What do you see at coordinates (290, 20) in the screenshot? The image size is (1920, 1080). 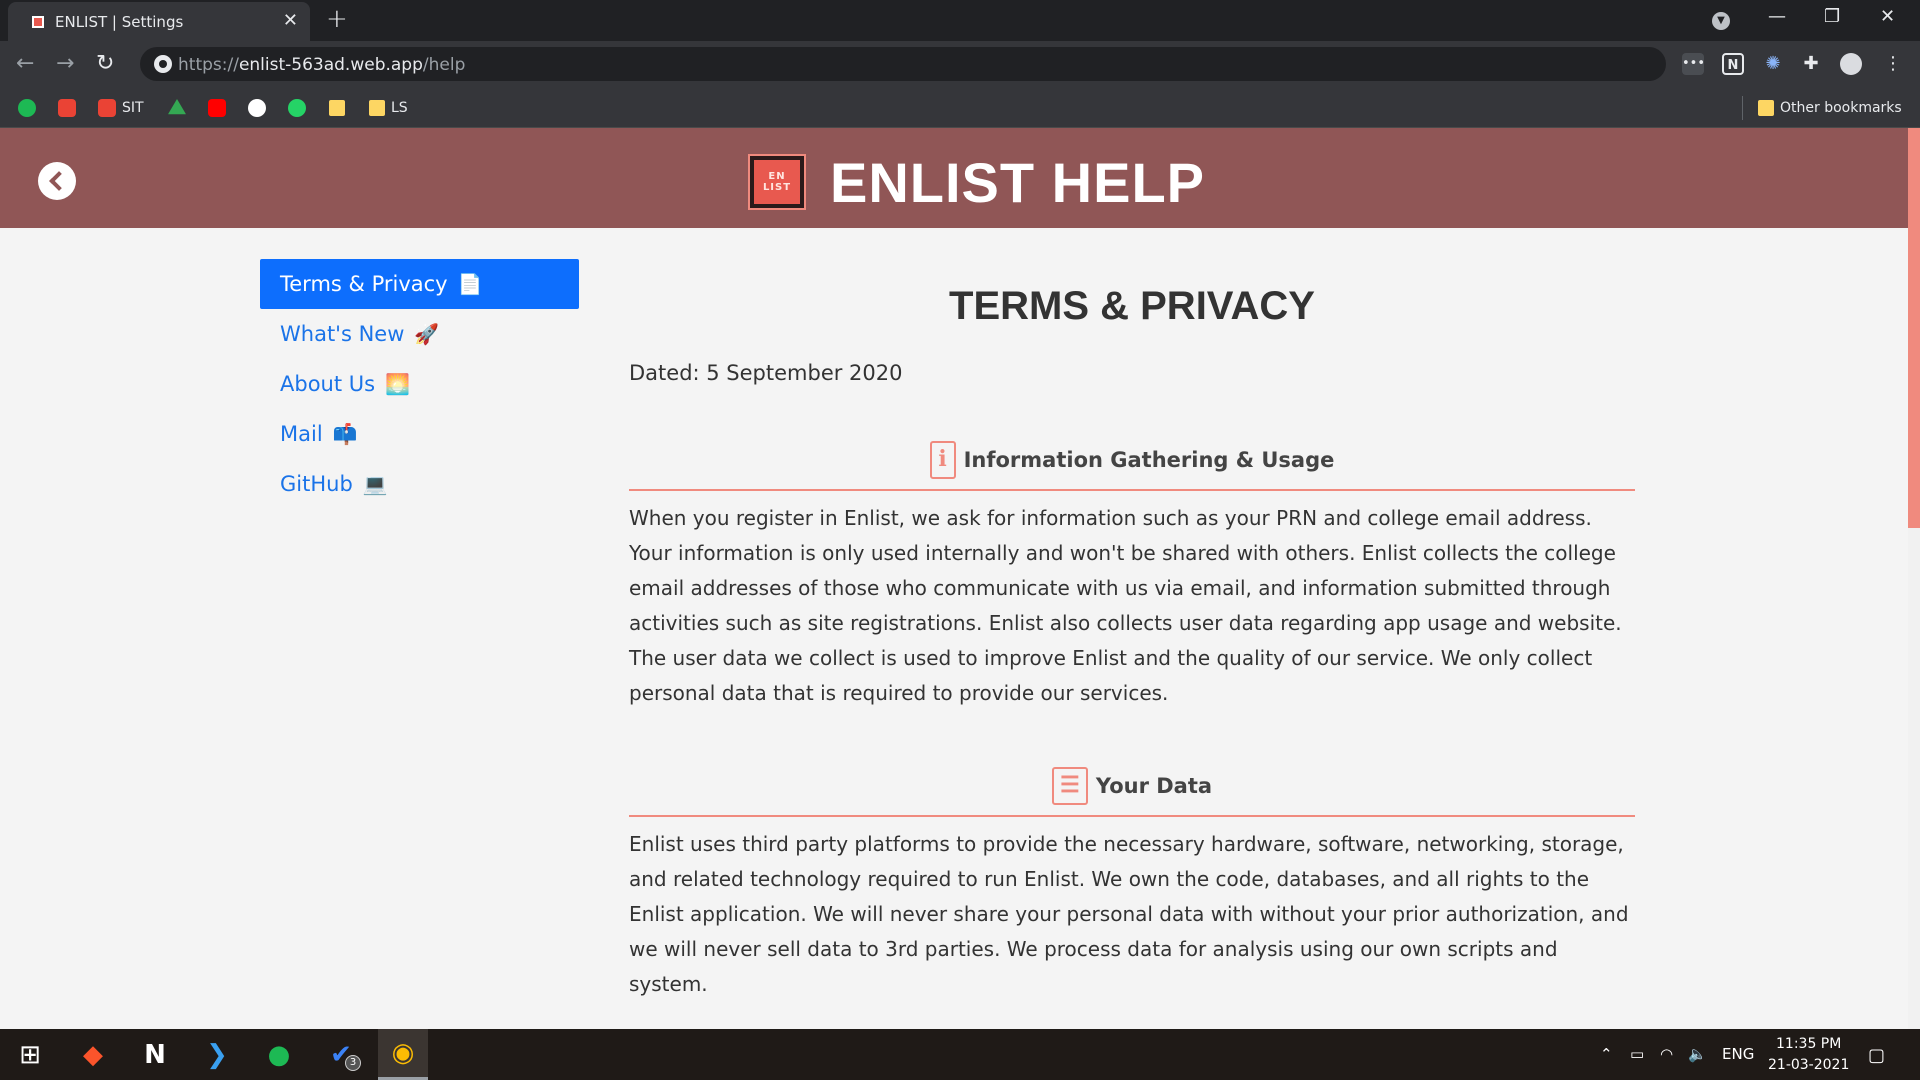 I see `close-tab-icon: ✕` at bounding box center [290, 20].